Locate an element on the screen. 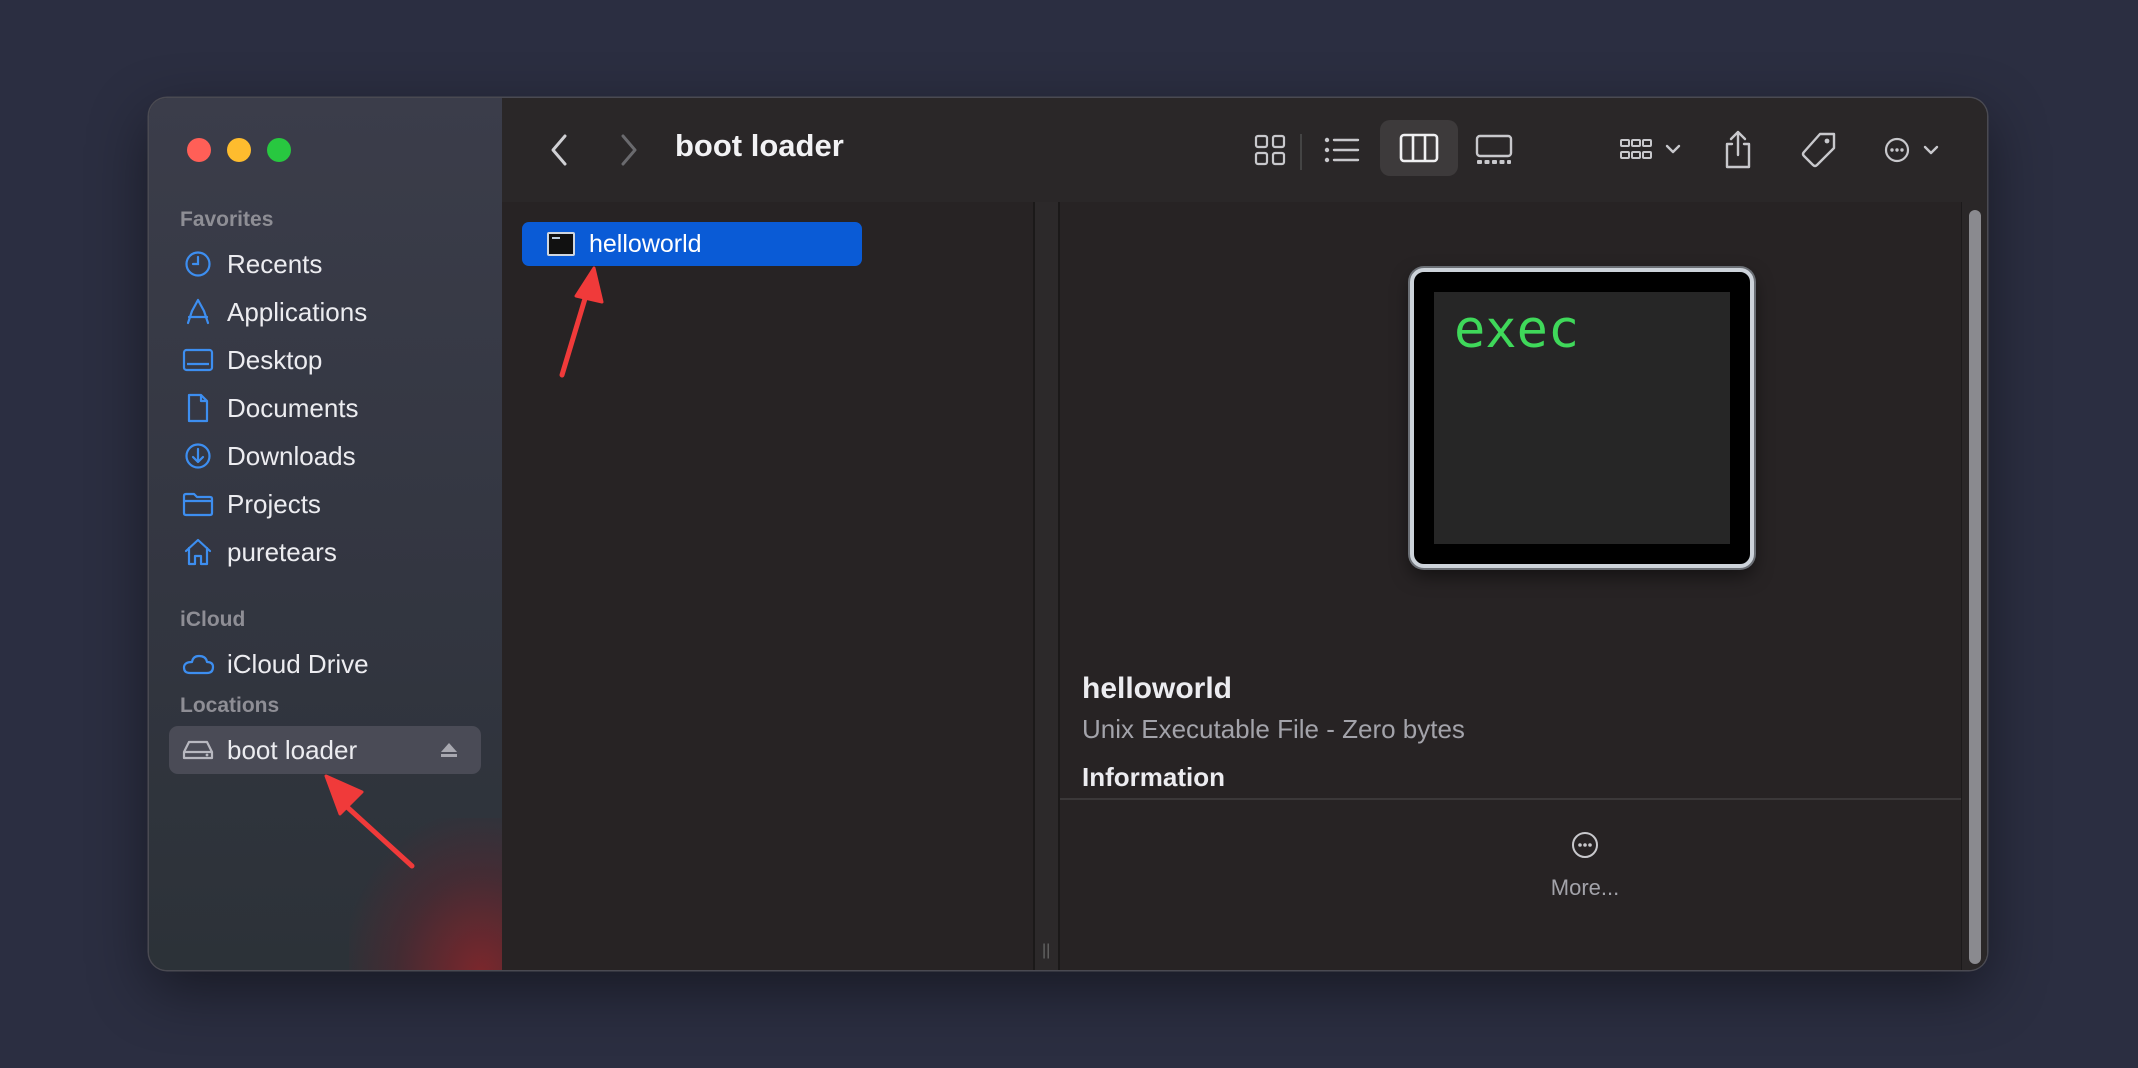 This screenshot has height=1068, width=2138. close-button is located at coordinates (199, 150).